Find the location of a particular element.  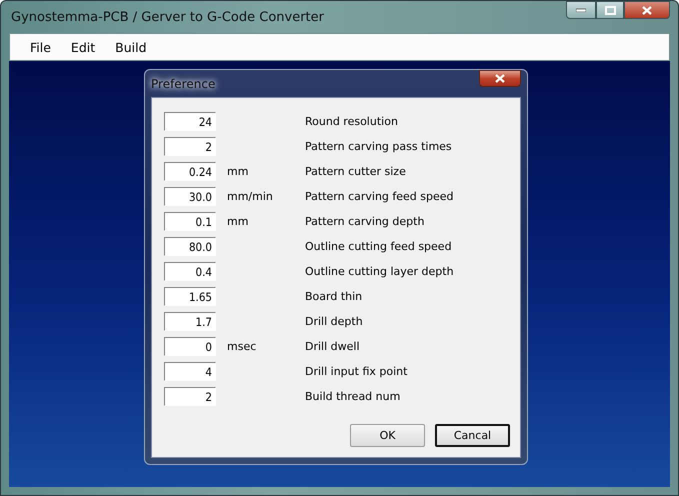

maximize-icon is located at coordinates (610, 10).